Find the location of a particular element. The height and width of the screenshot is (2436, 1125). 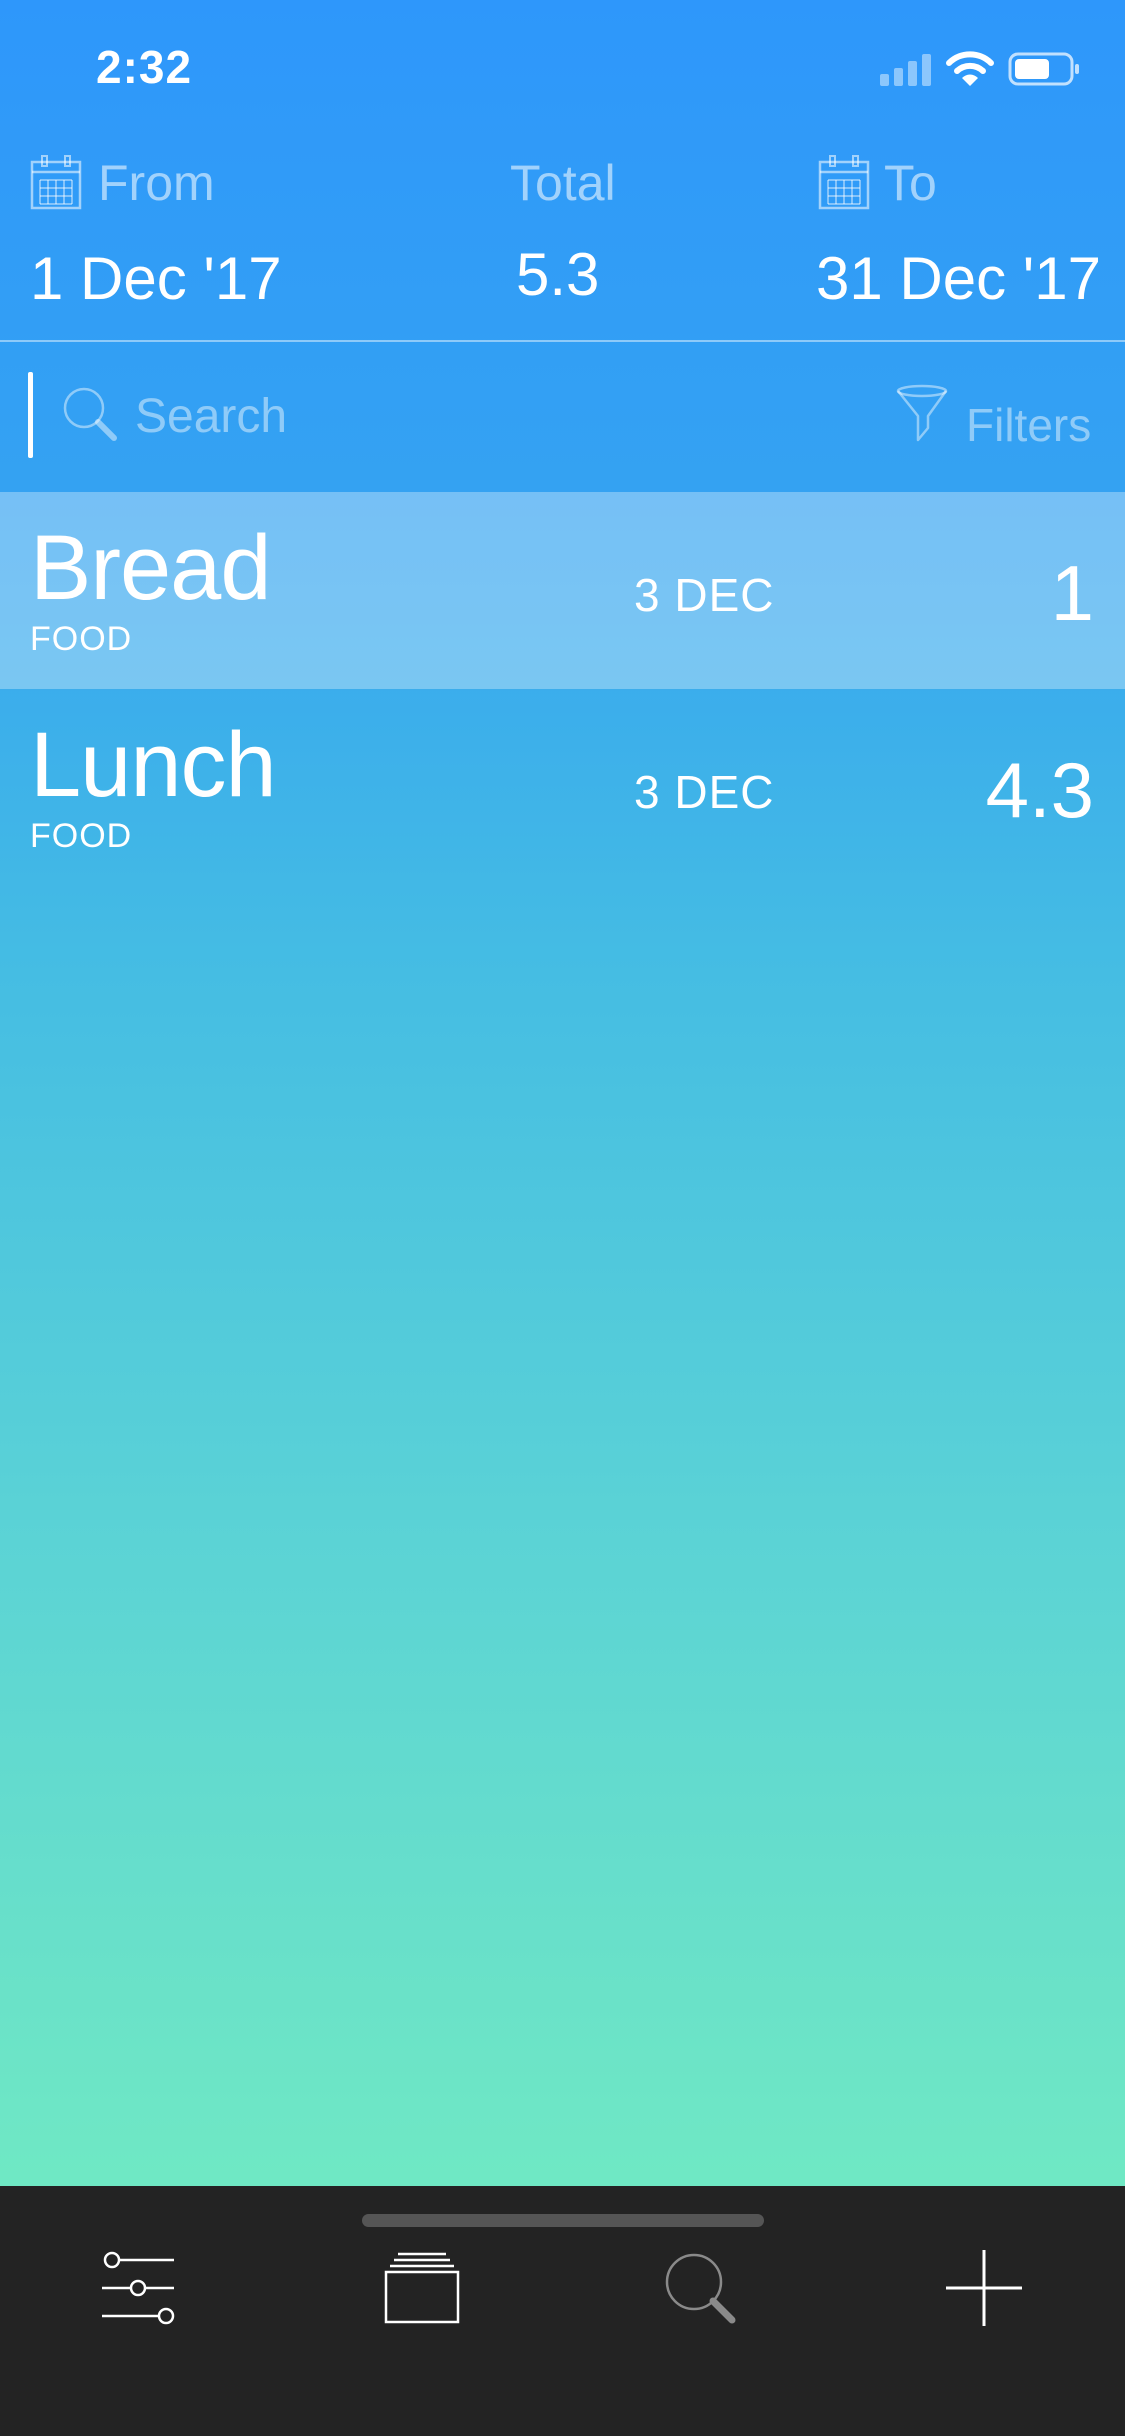

wifi-icon is located at coordinates (970, 68).